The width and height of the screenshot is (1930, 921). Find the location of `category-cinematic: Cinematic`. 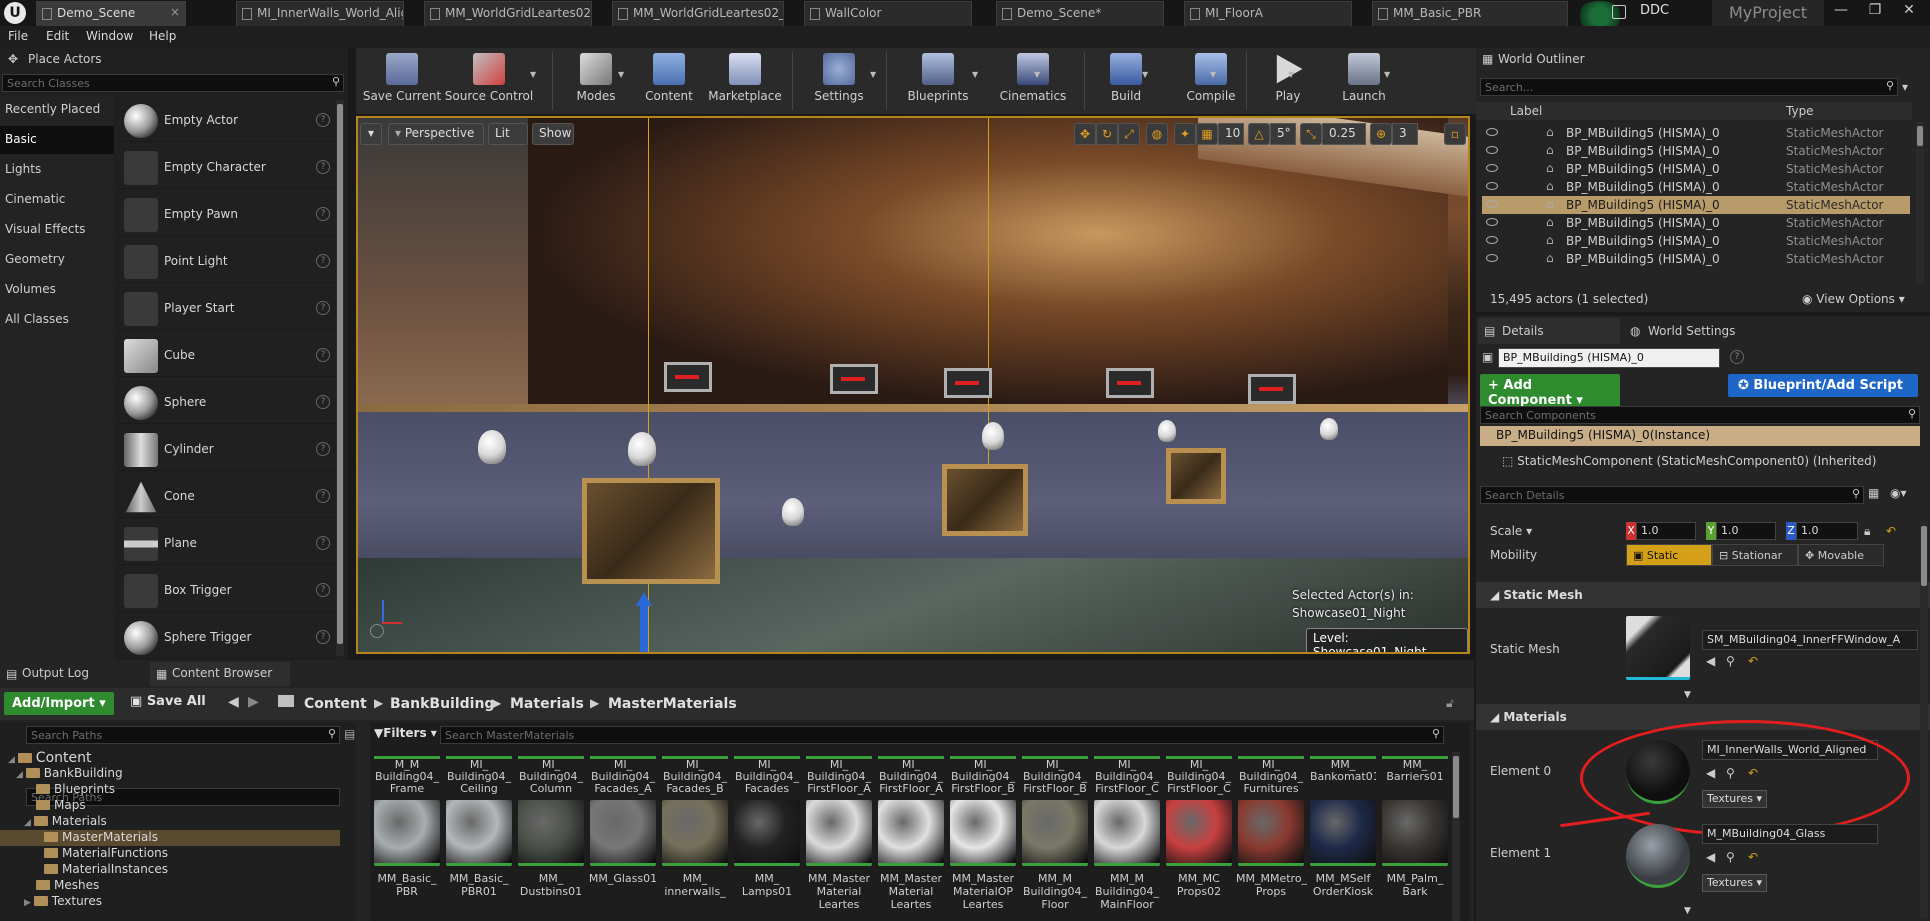

category-cinematic: Cinematic is located at coordinates (57, 200).